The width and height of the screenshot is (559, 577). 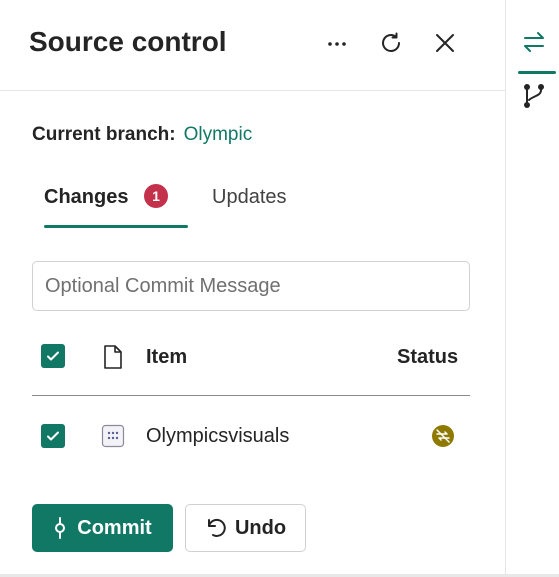 I want to click on commit-message-input, so click(x=251, y=286).